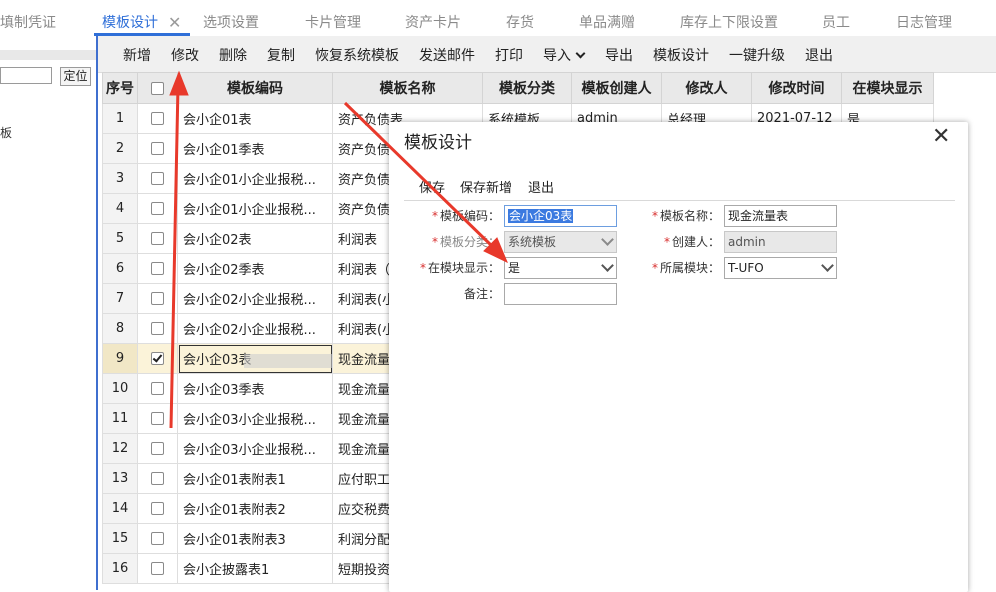 Image resolution: width=996 pixels, height=592 pixels. What do you see at coordinates (706, 88) in the screenshot?
I see `column-header-modifier: 修改人` at bounding box center [706, 88].